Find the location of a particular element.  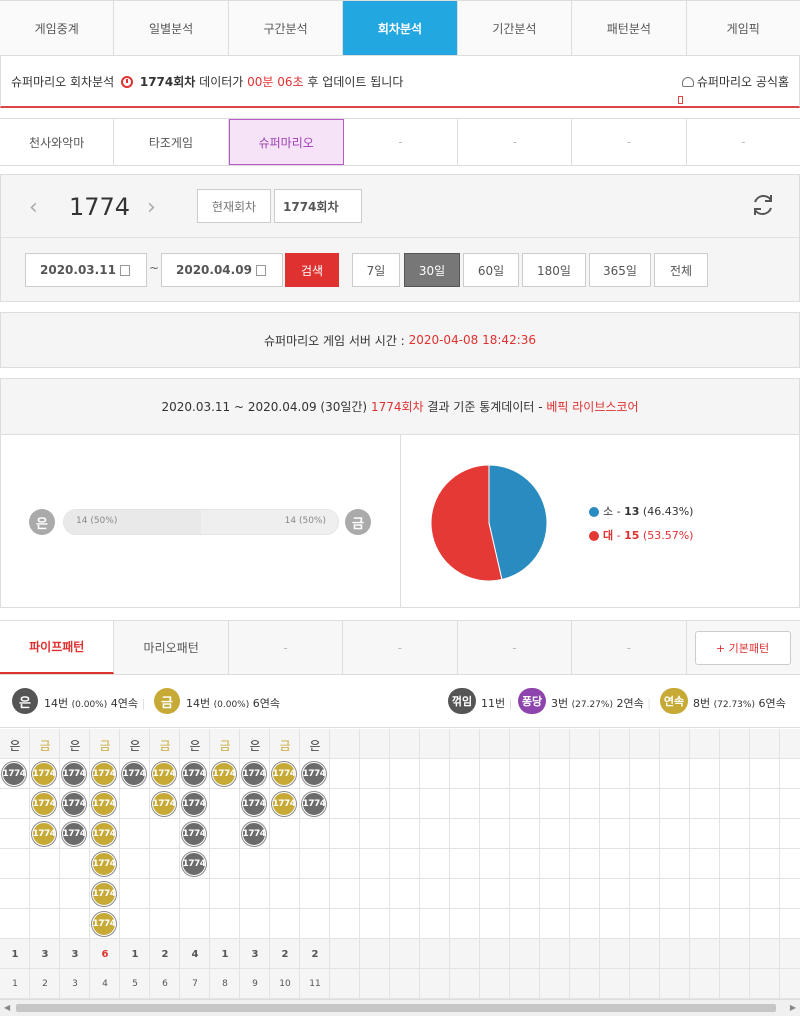

game-tab-angel: 천사와악마 is located at coordinates (57, 142).